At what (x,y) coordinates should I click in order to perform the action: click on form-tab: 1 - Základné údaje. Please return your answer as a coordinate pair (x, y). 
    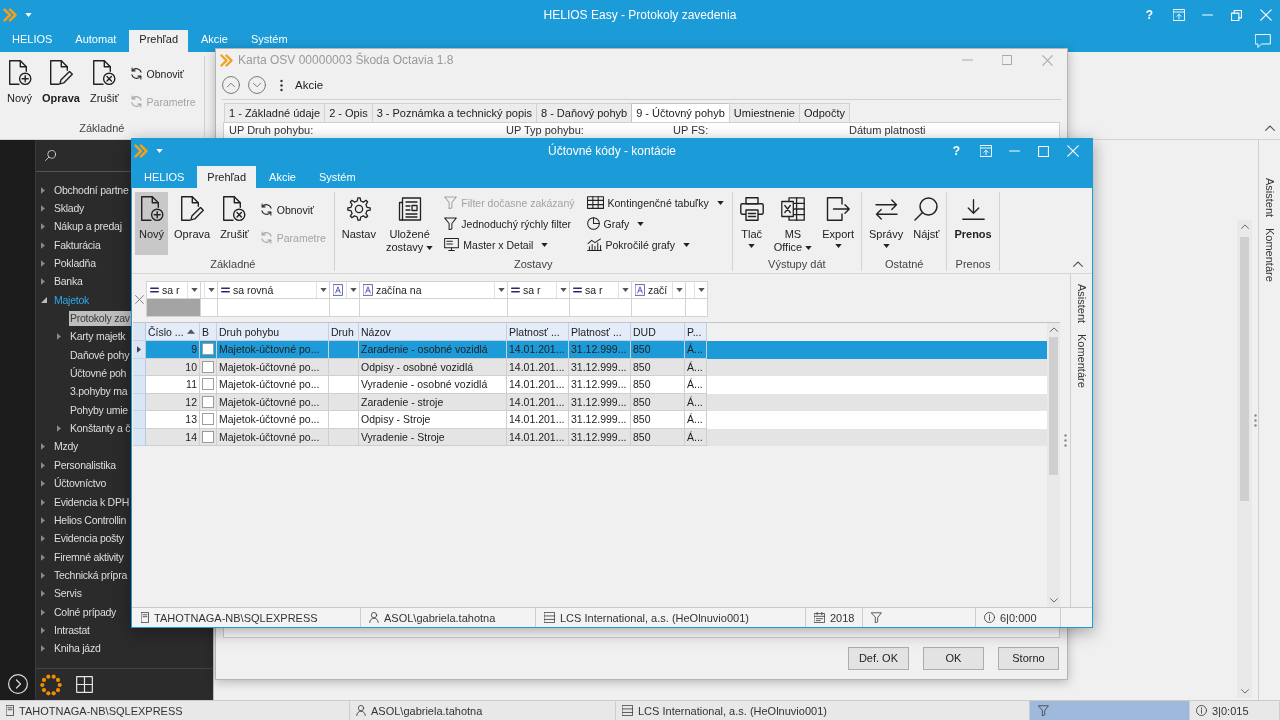
    Looking at the image, I should click on (275, 112).